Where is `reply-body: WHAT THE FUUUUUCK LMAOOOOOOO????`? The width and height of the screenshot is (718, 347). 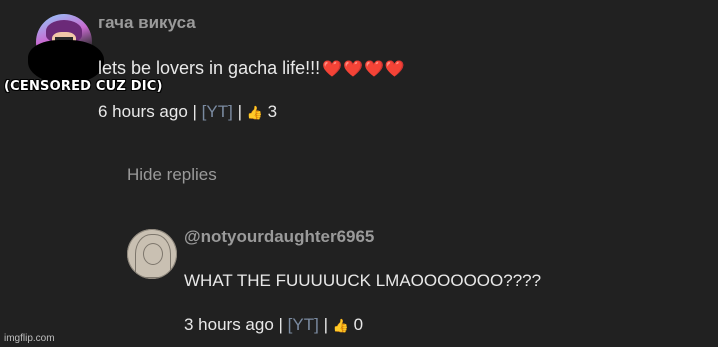 reply-body: WHAT THE FUUUUUCK LMAOOOOOOO???? is located at coordinates (363, 280).